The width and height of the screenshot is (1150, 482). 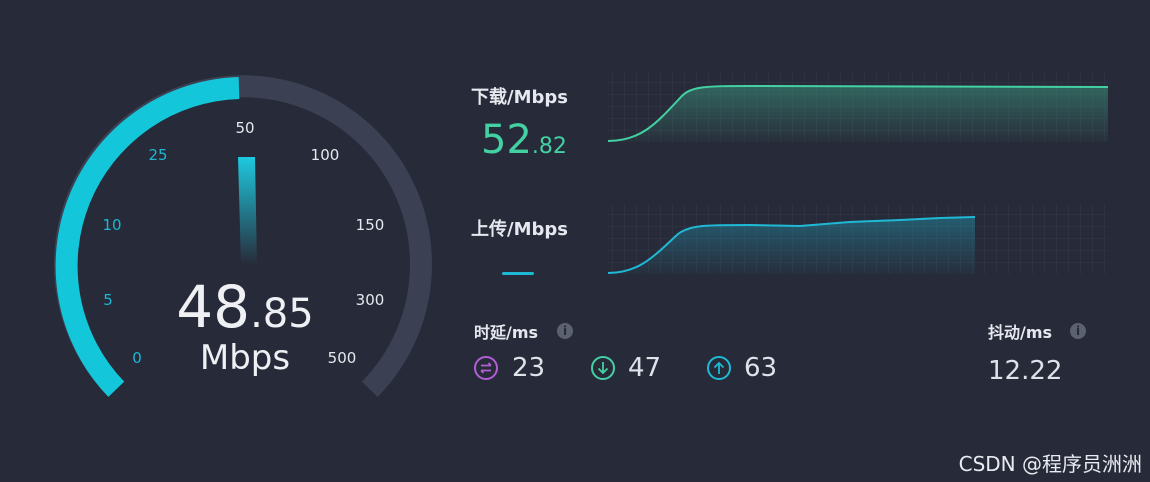 I want to click on speed-int: 48, so click(x=213, y=307).